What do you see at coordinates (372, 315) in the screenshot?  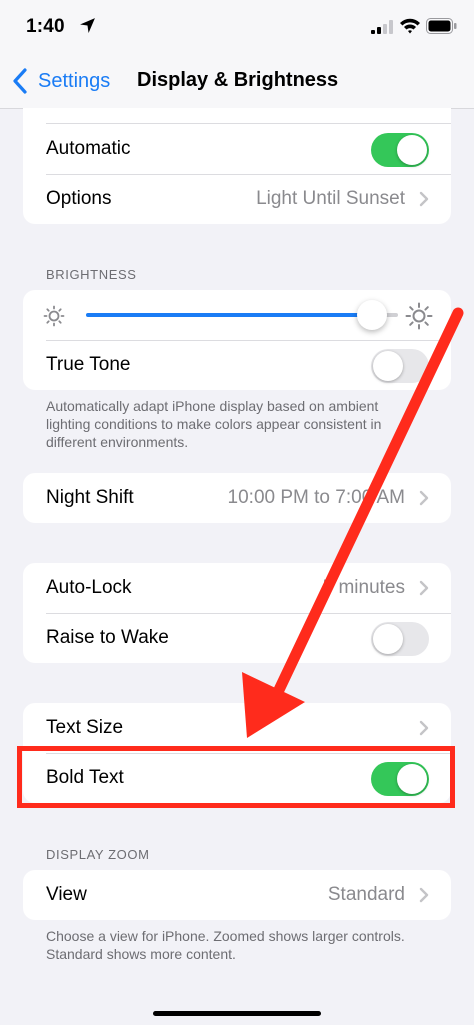 I see `slider-thumb` at bounding box center [372, 315].